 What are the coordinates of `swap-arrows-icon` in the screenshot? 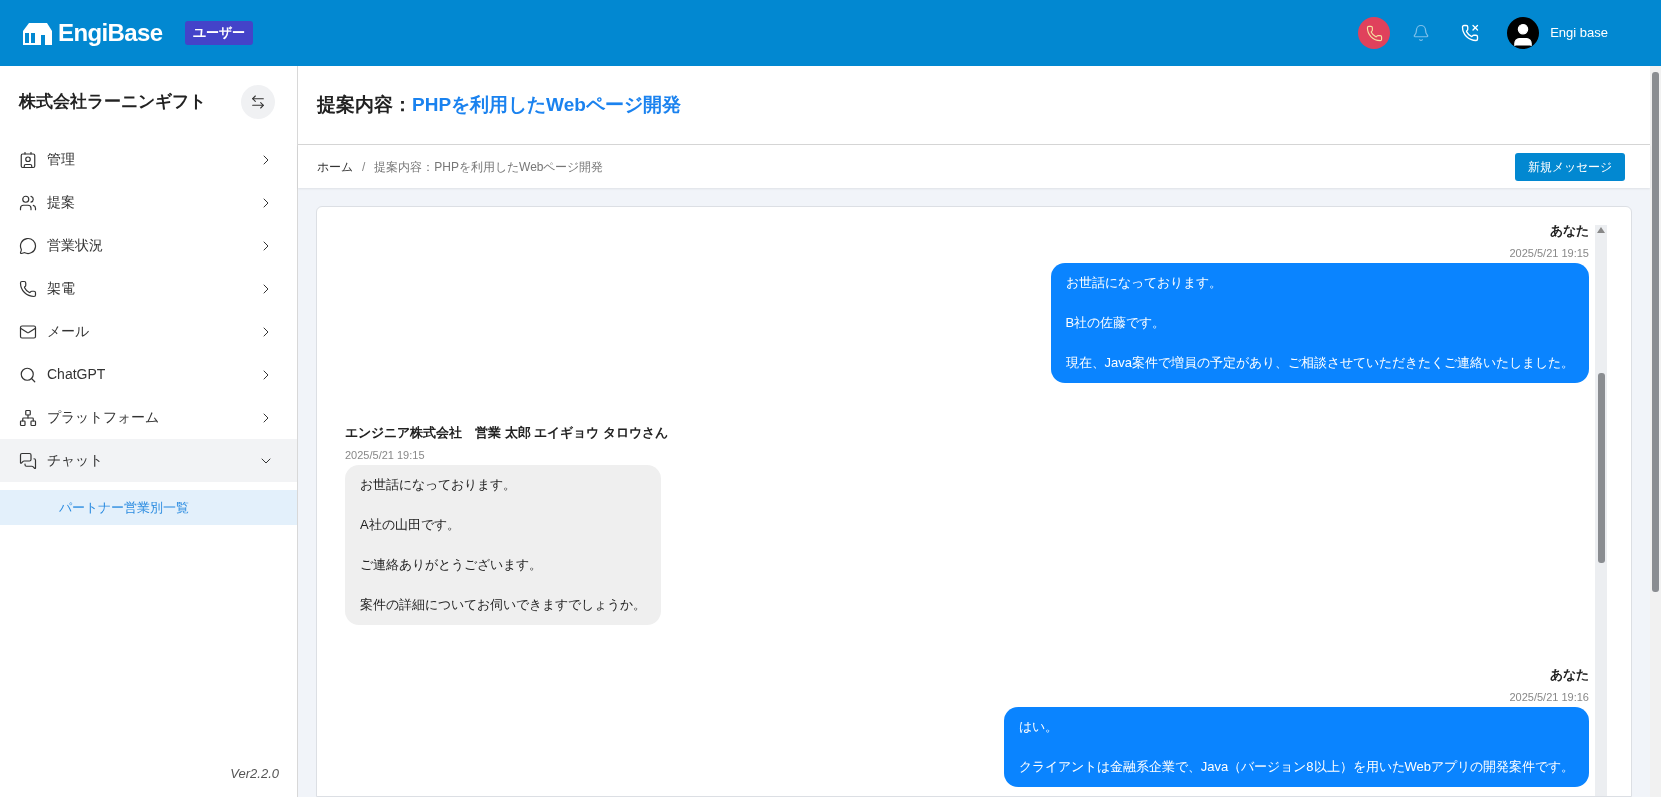 It's located at (258, 102).